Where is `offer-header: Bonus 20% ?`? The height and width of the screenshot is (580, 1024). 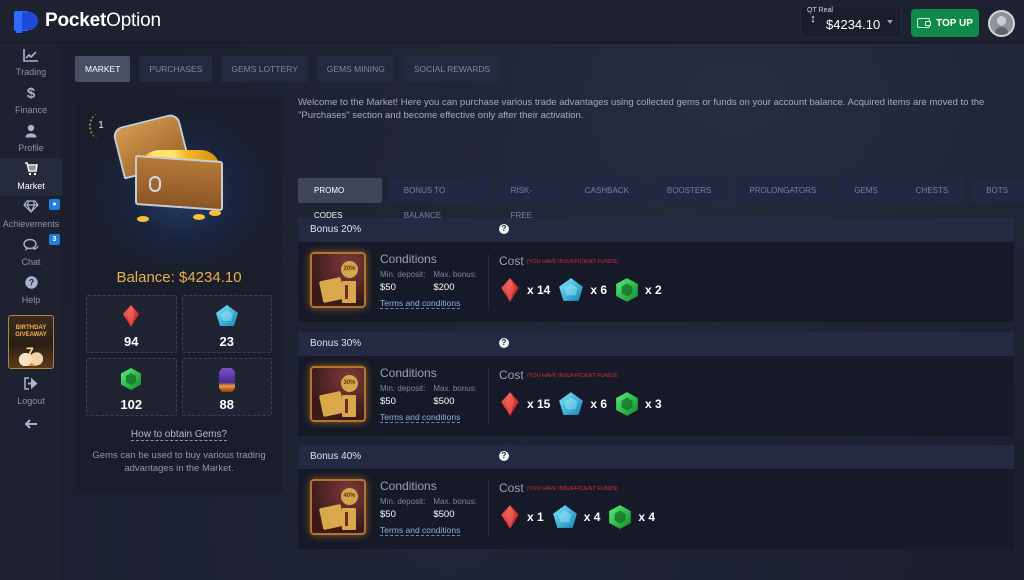 offer-header: Bonus 20% ? is located at coordinates (656, 230).